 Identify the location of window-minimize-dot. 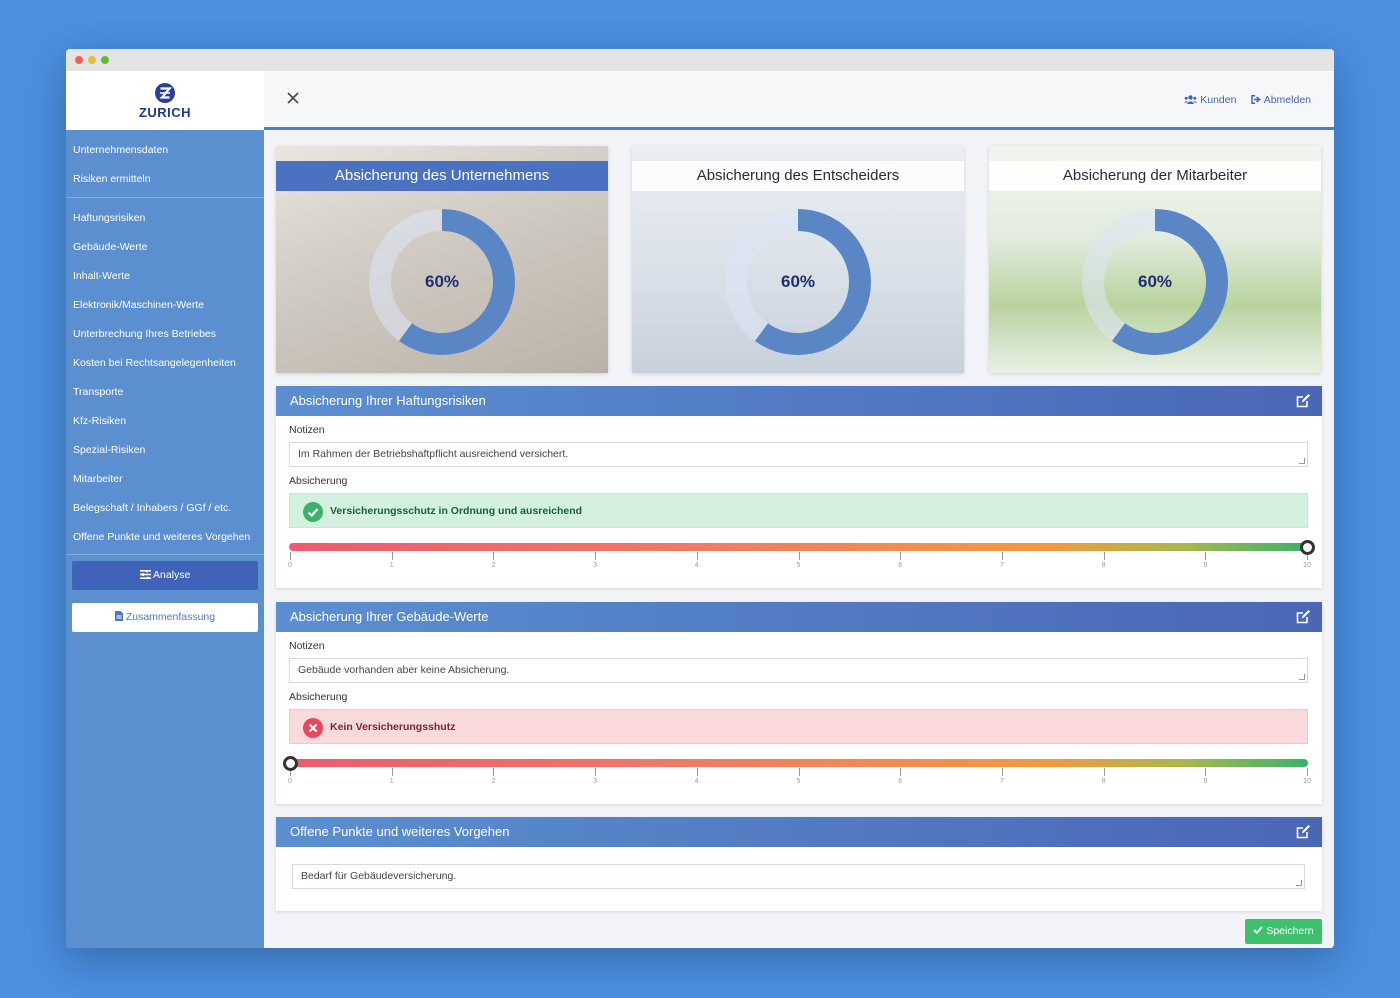
(92, 60).